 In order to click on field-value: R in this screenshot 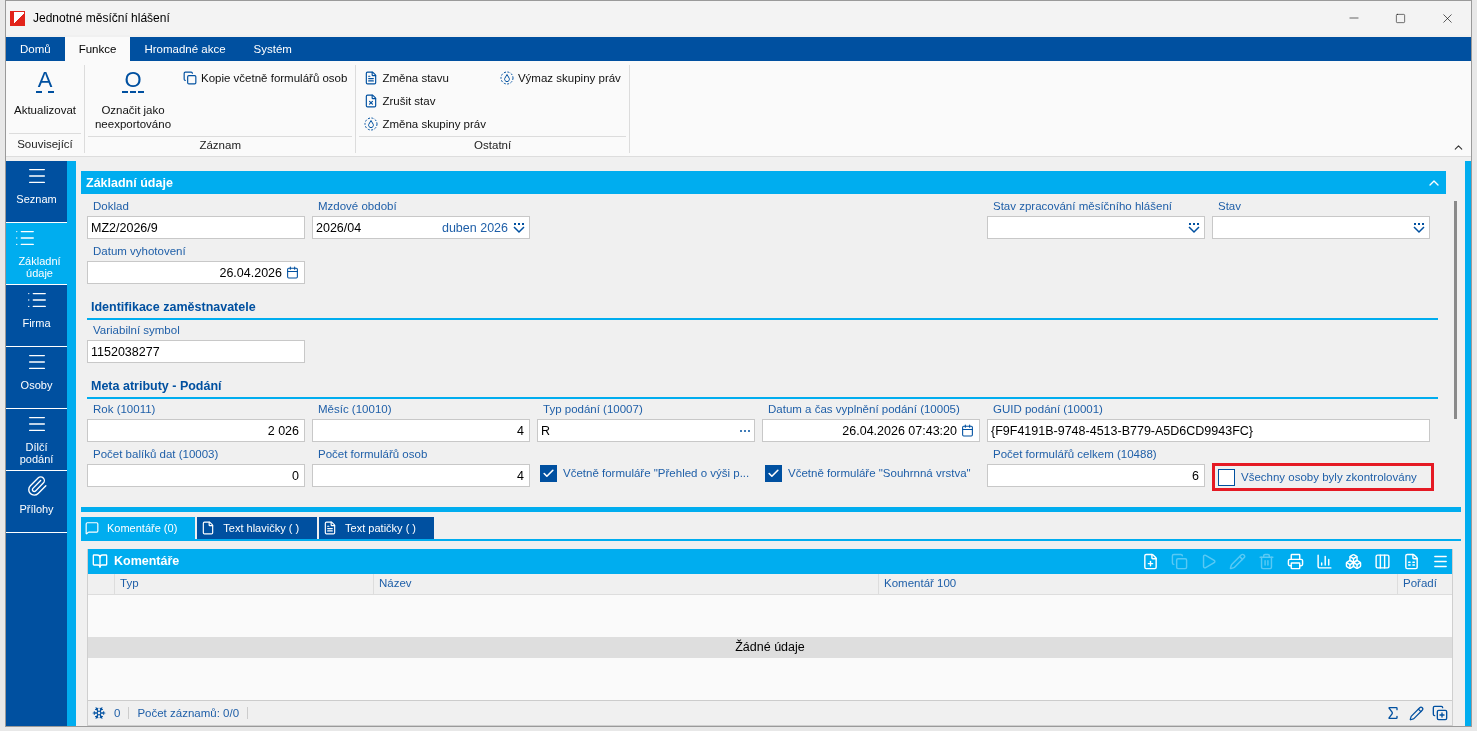, I will do `click(546, 430)`.